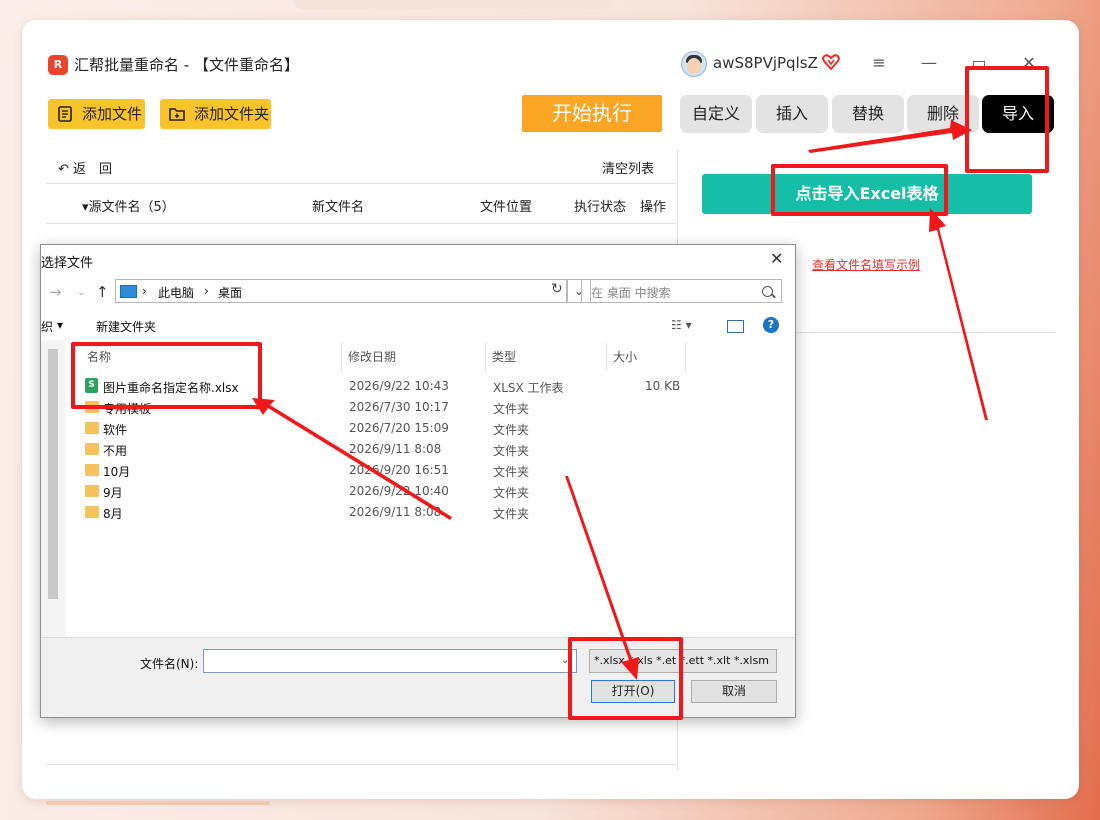  I want to click on arrow-to-open, so click(602, 578).